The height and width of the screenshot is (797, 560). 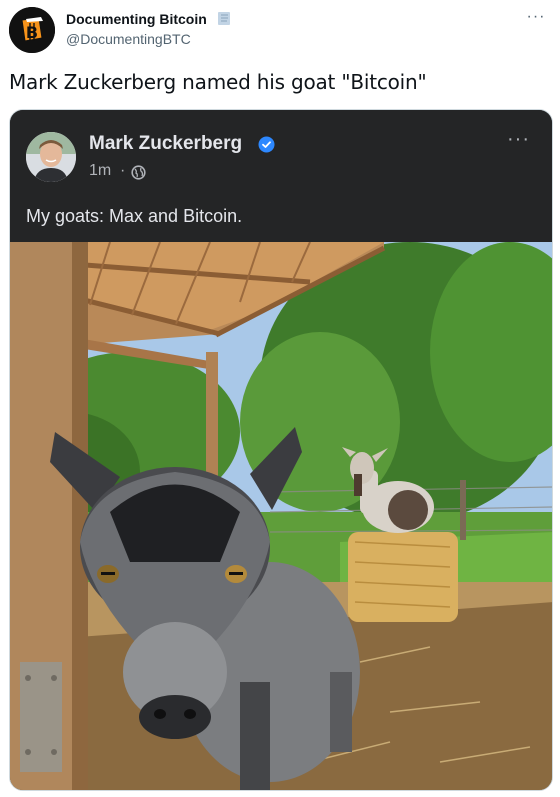 What do you see at coordinates (266, 144) in the screenshot?
I see `verified-badge-icon` at bounding box center [266, 144].